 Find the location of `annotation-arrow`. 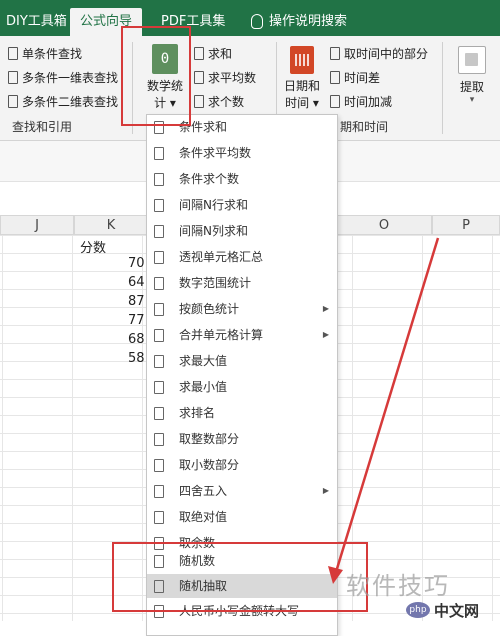

annotation-arrow is located at coordinates (384, 410).